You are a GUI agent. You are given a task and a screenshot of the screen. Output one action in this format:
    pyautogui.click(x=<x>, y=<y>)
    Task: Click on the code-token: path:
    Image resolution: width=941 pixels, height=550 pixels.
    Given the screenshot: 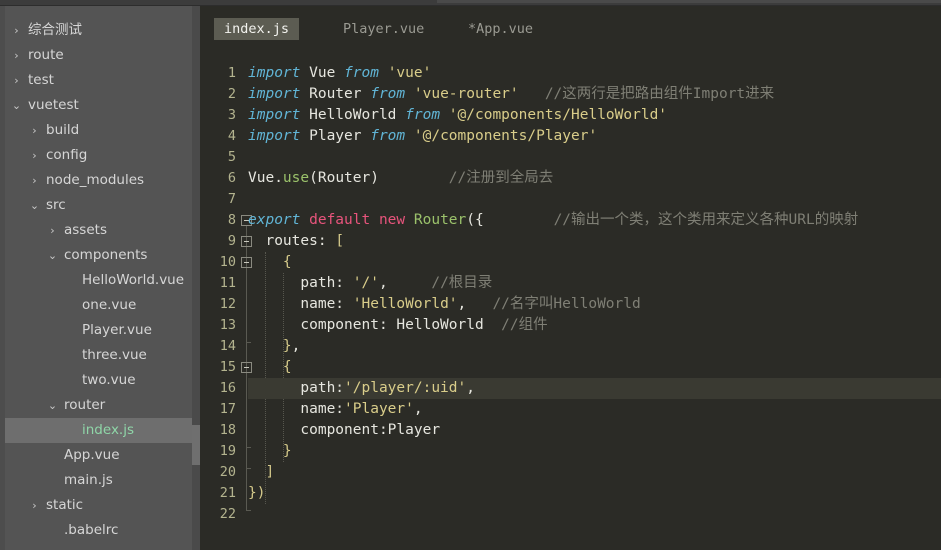 What is the action you would take?
    pyautogui.click(x=300, y=283)
    